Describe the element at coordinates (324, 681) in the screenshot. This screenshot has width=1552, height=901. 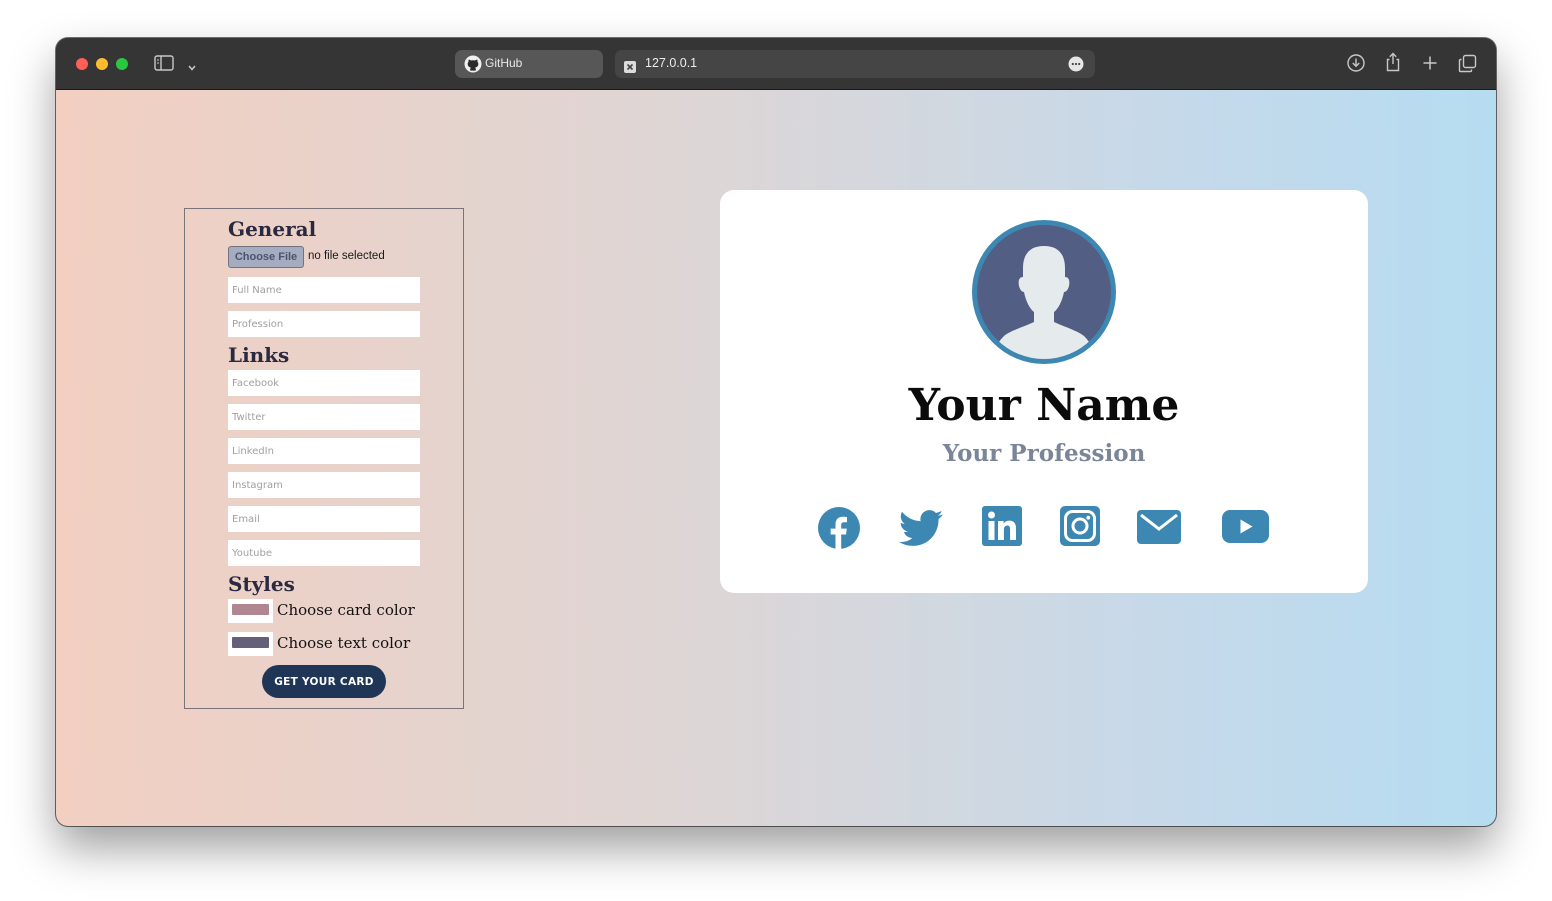
I see `get-your-card-button: GET YOUR CARD` at that location.